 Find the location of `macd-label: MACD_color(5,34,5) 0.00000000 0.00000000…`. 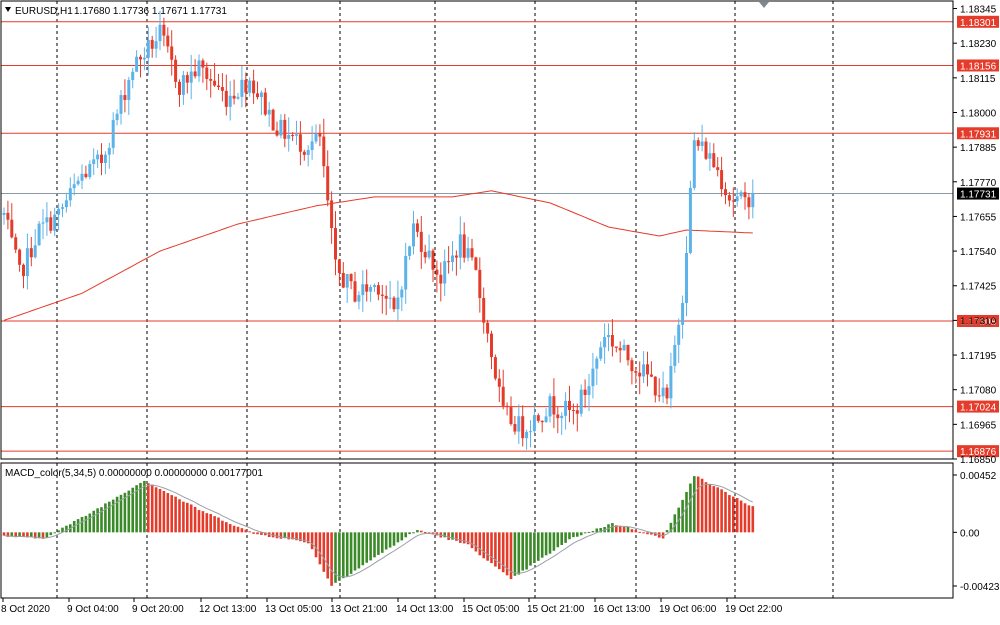

macd-label: MACD_color(5,34,5) 0.00000000 0.00000000… is located at coordinates (134, 473).